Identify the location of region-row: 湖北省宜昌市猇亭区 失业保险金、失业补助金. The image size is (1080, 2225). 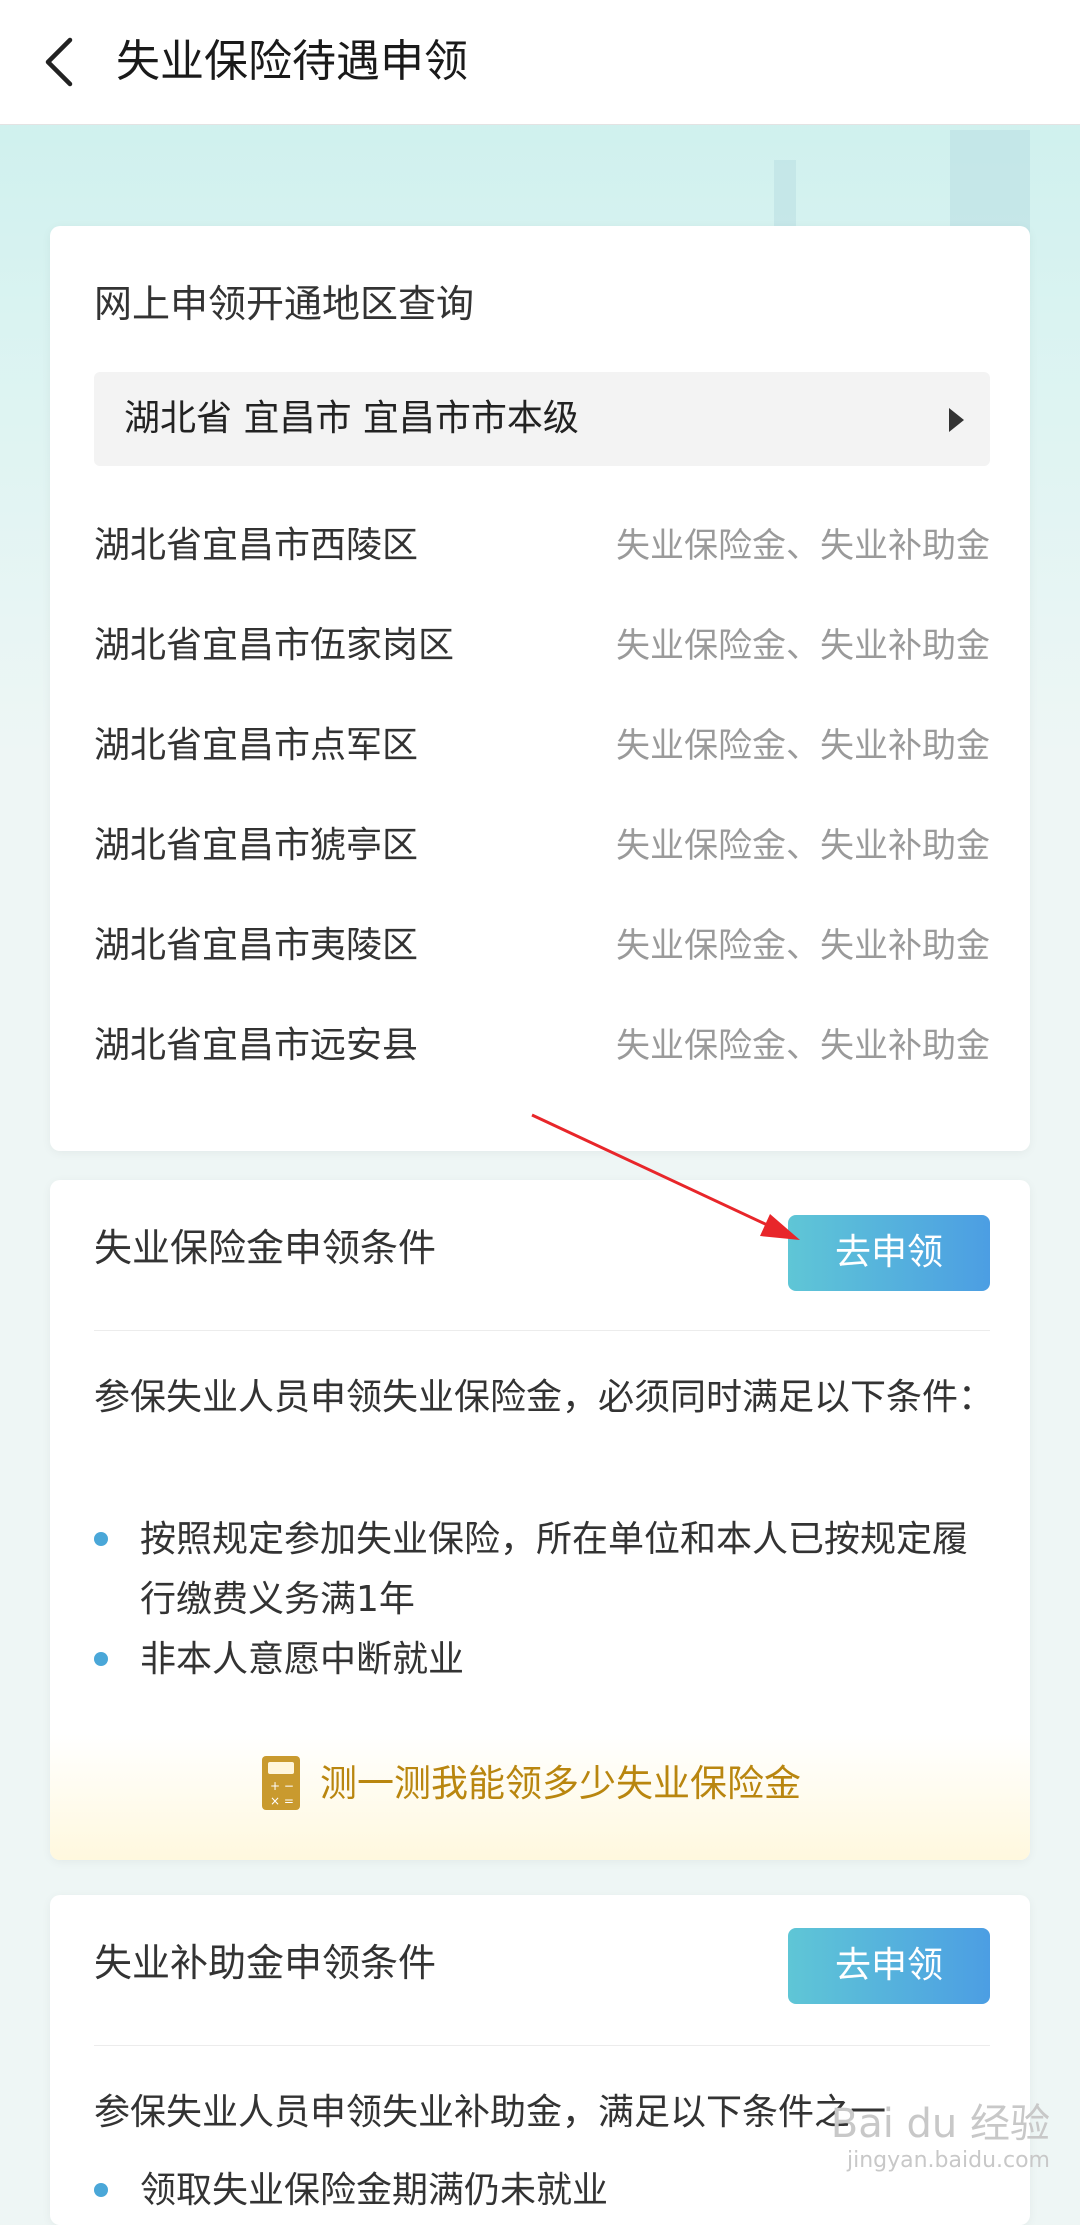
(542, 846).